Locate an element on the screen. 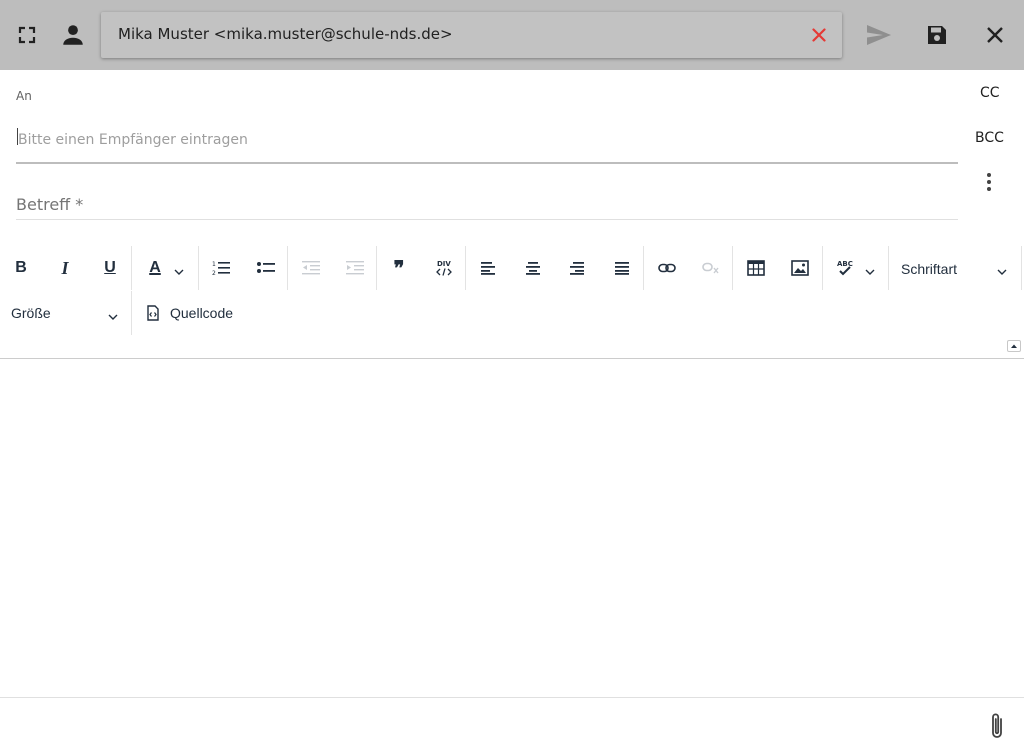  spellcheck-button: ABC is located at coordinates (845, 268).